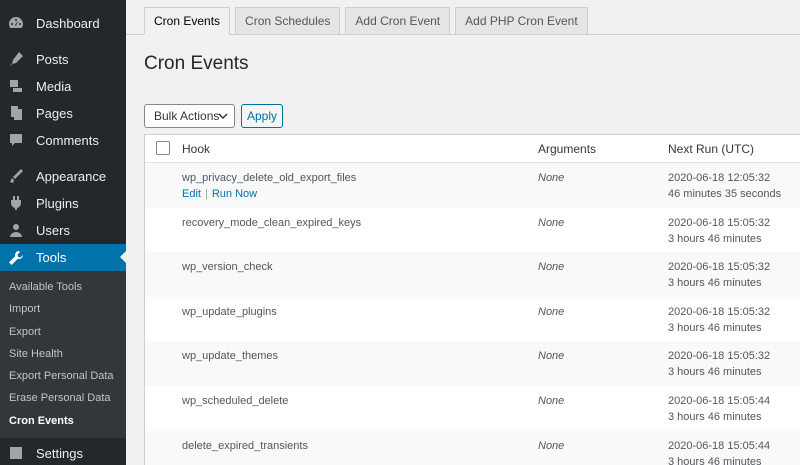 This screenshot has height=465, width=800. Describe the element at coordinates (472, 149) in the screenshot. I see `table-header: Hook Arguments Next Run (UTC)` at that location.